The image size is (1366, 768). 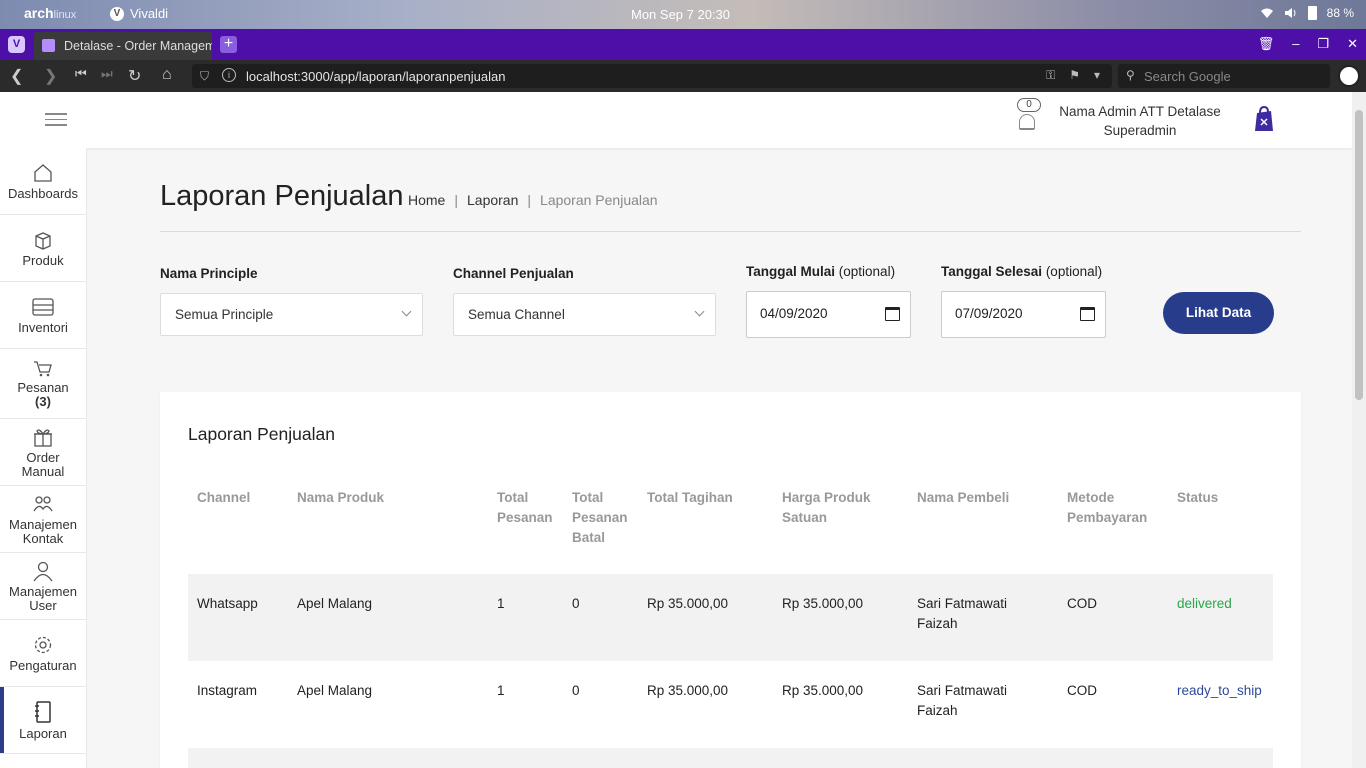 I want to click on cell-bill: Rp 35.000,00, so click(x=688, y=690).